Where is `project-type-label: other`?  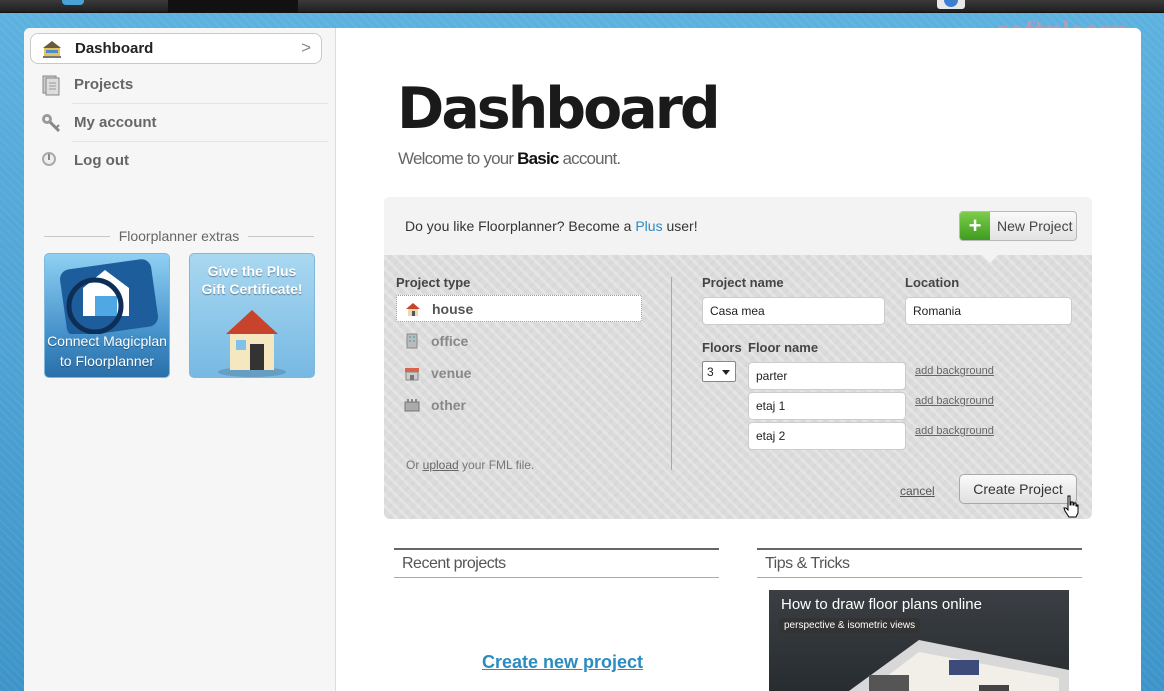
project-type-label: other is located at coordinates (448, 404).